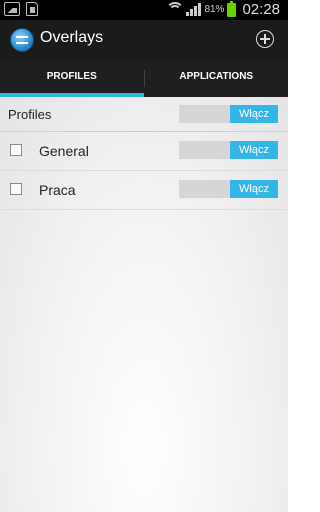 The image size is (320, 512). What do you see at coordinates (144, 40) in the screenshot?
I see `action-bar: Overlays` at bounding box center [144, 40].